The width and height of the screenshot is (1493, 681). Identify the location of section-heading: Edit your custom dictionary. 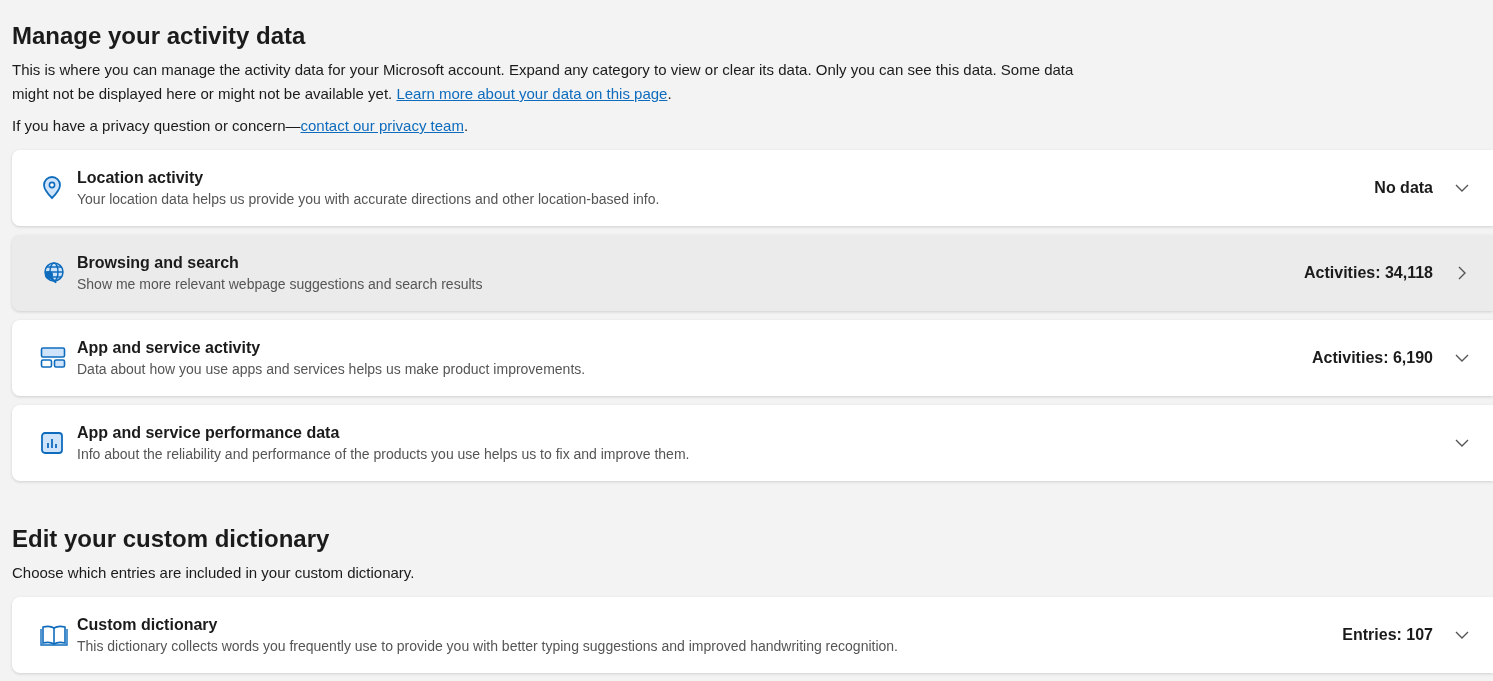
(171, 539).